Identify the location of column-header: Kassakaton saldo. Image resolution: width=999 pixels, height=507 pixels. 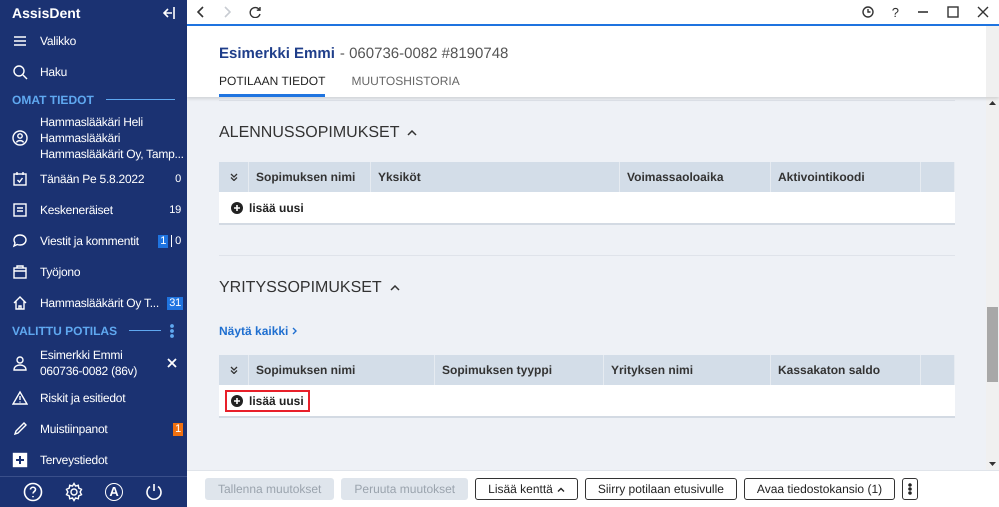
(846, 370).